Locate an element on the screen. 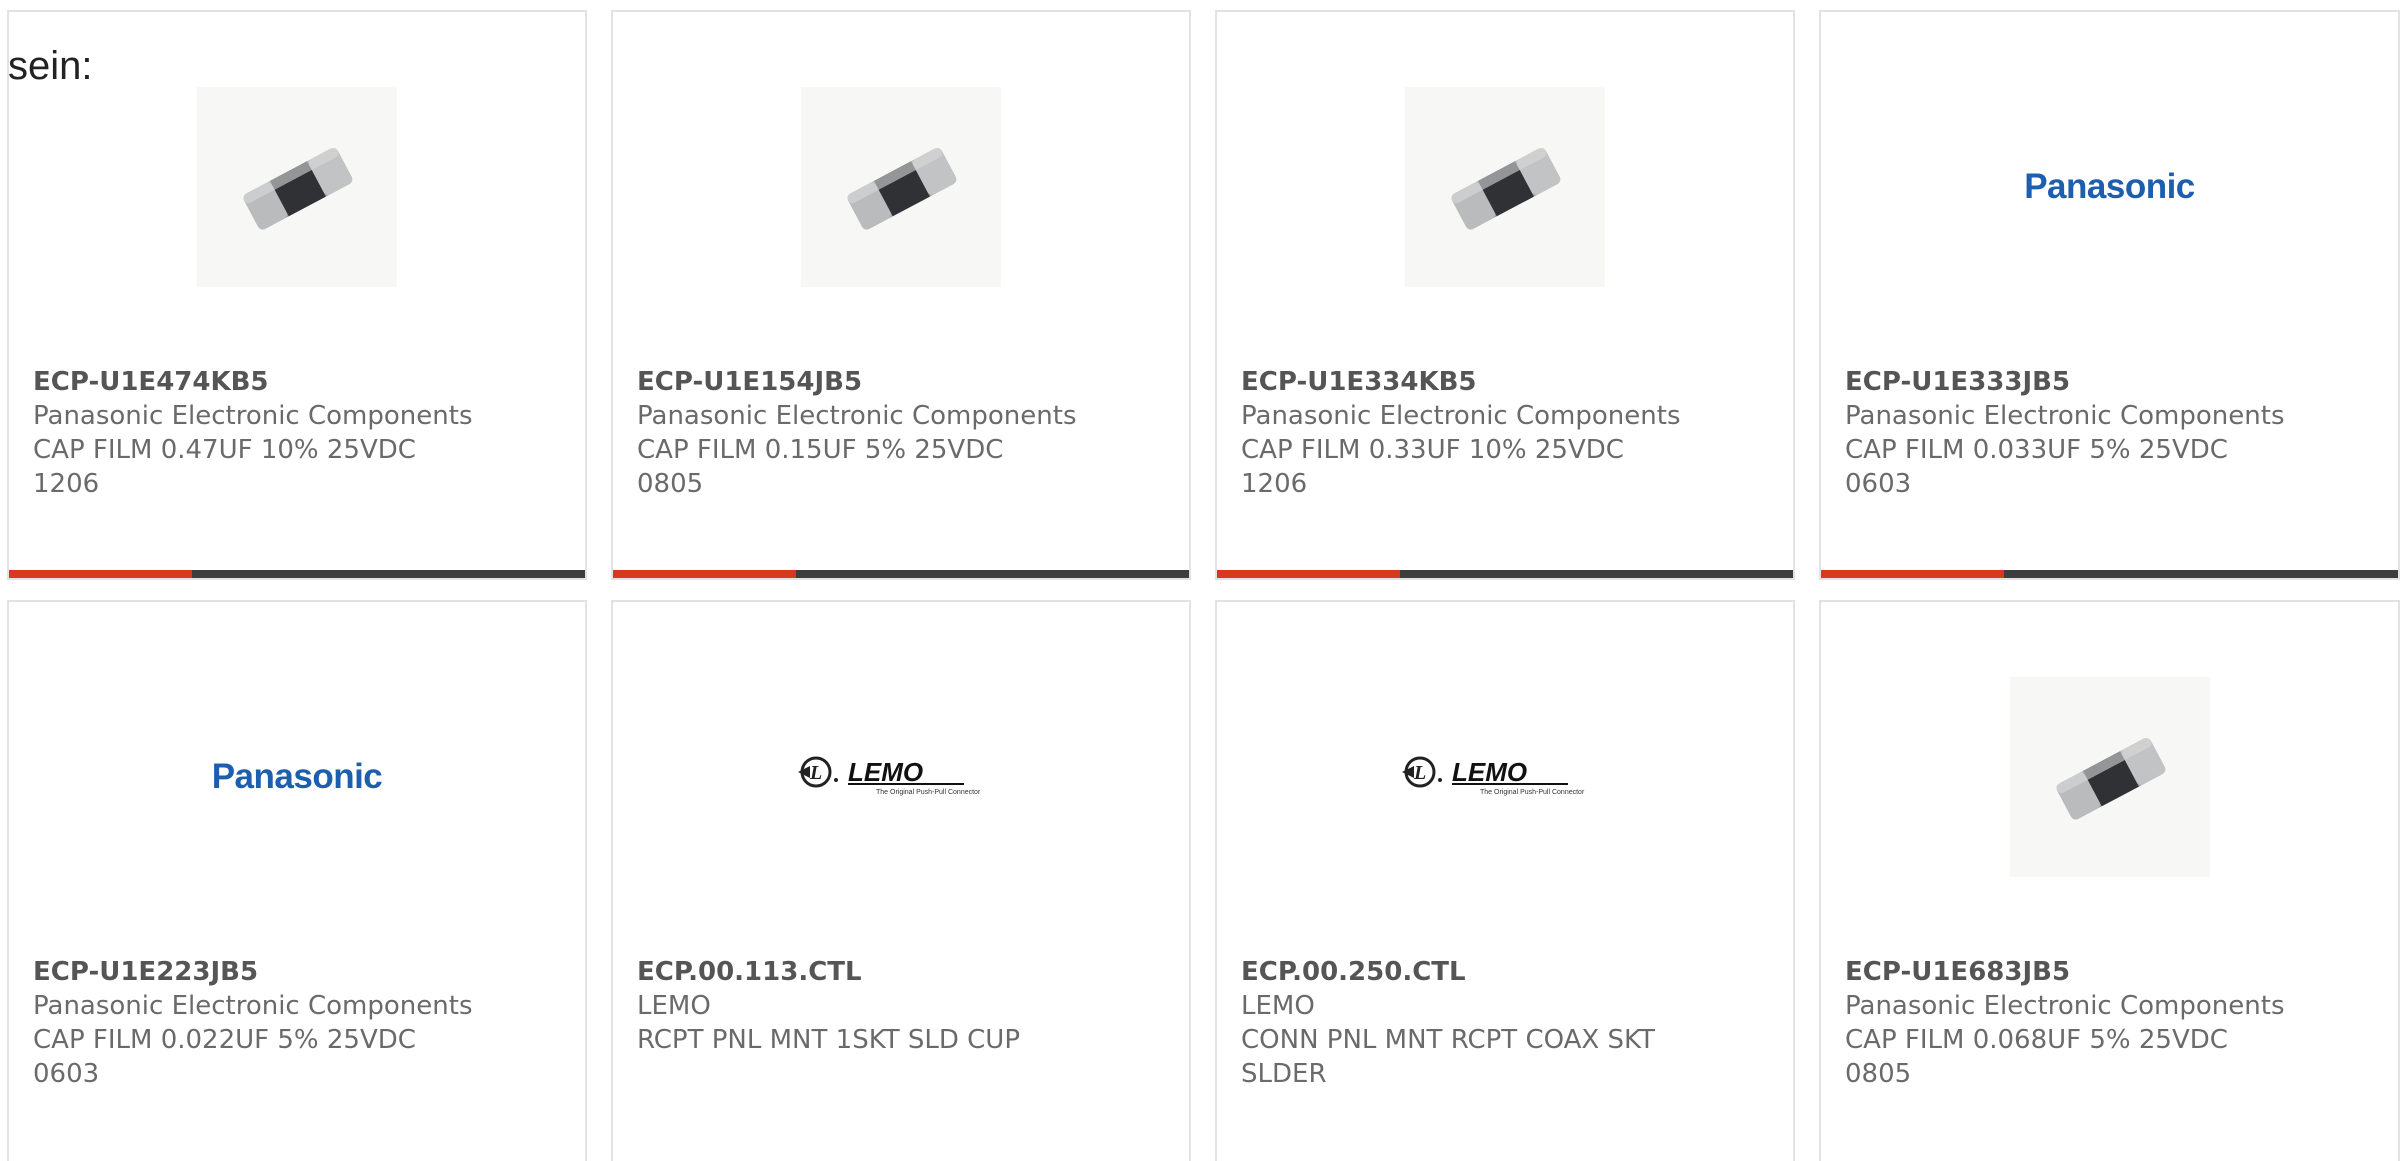 The width and height of the screenshot is (2400, 1161). intro-text: sein: is located at coordinates (50, 66).